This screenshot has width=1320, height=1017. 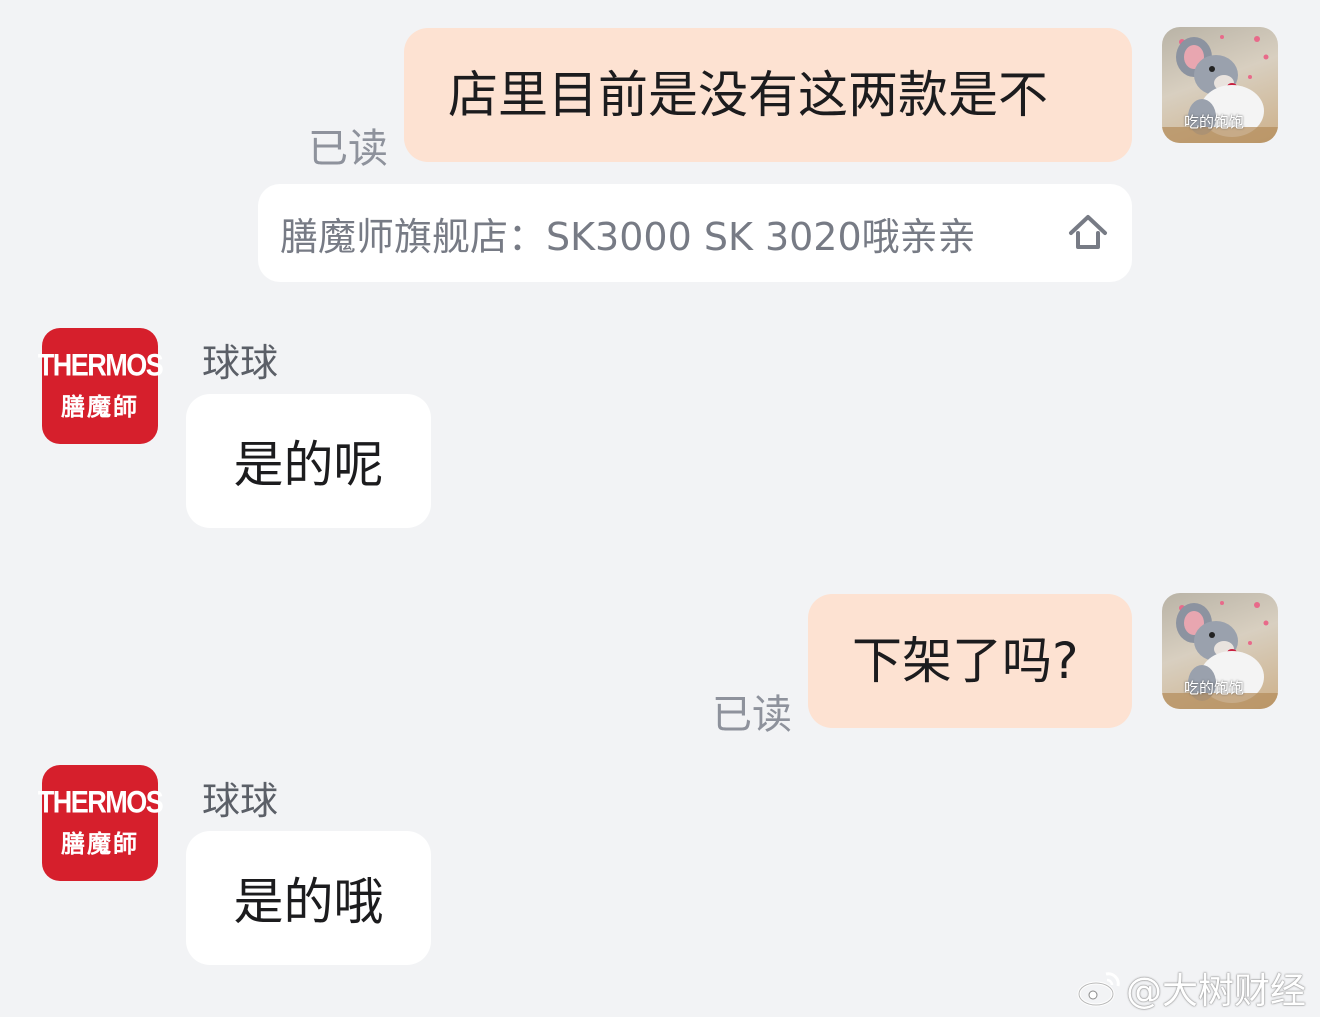 What do you see at coordinates (1215, 991) in the screenshot?
I see `watermark-text: @大树财经` at bounding box center [1215, 991].